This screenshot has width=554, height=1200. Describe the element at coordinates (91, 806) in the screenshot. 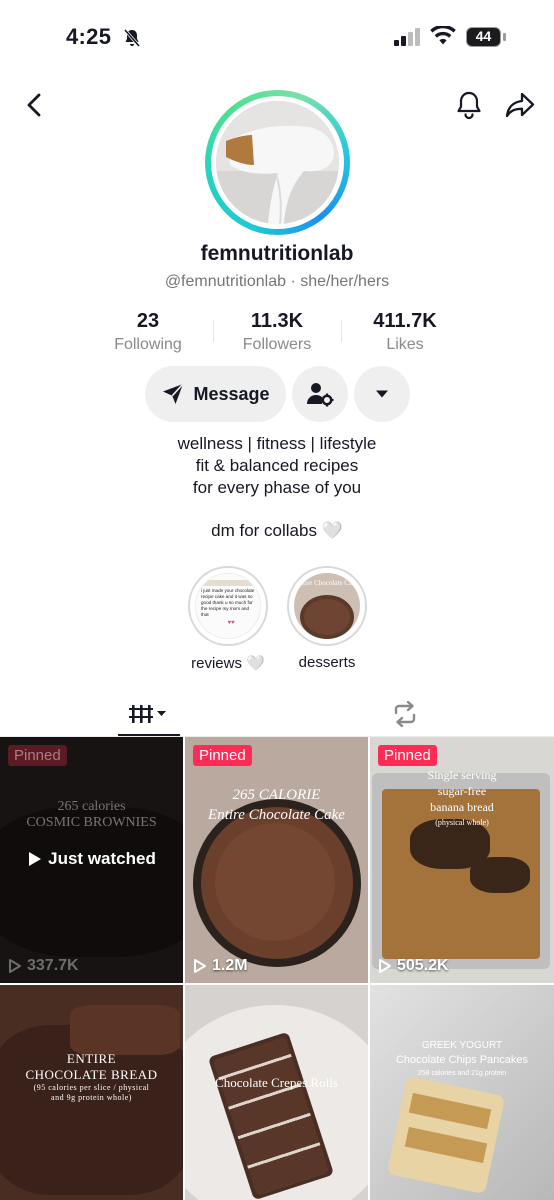

I see `video-caption-line: 265 calories` at that location.